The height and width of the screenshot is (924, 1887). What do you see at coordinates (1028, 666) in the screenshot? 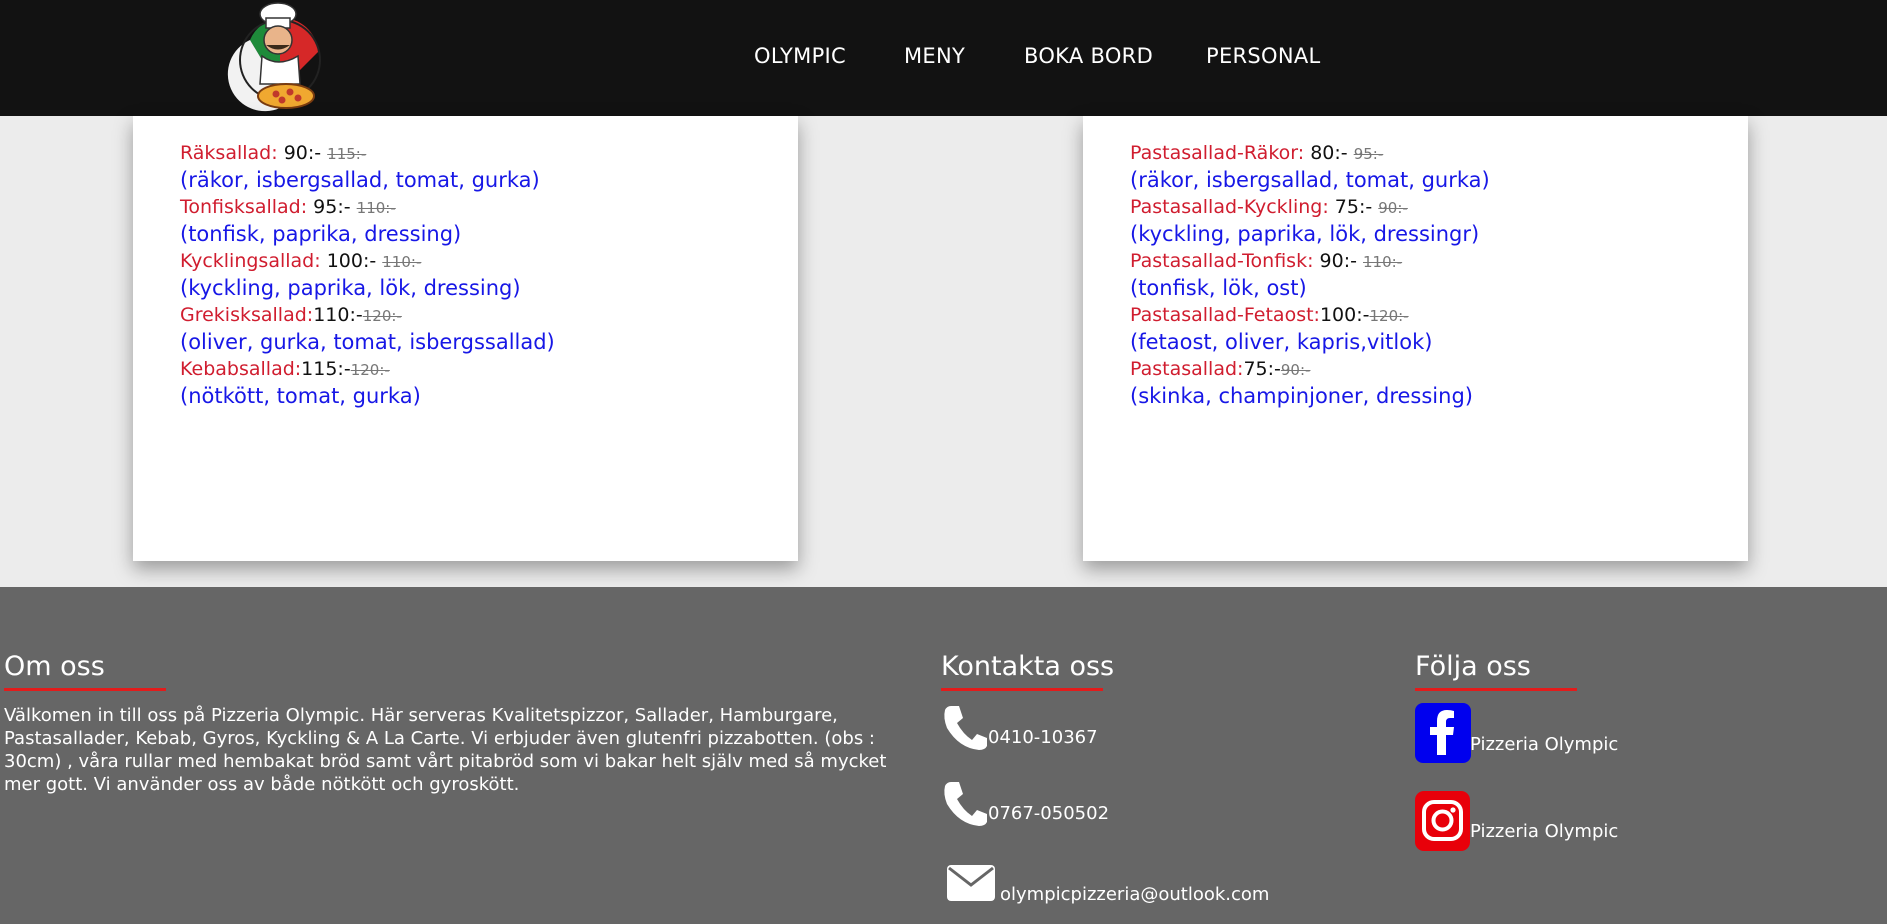
I see `contact-title: Kontakta oss` at bounding box center [1028, 666].